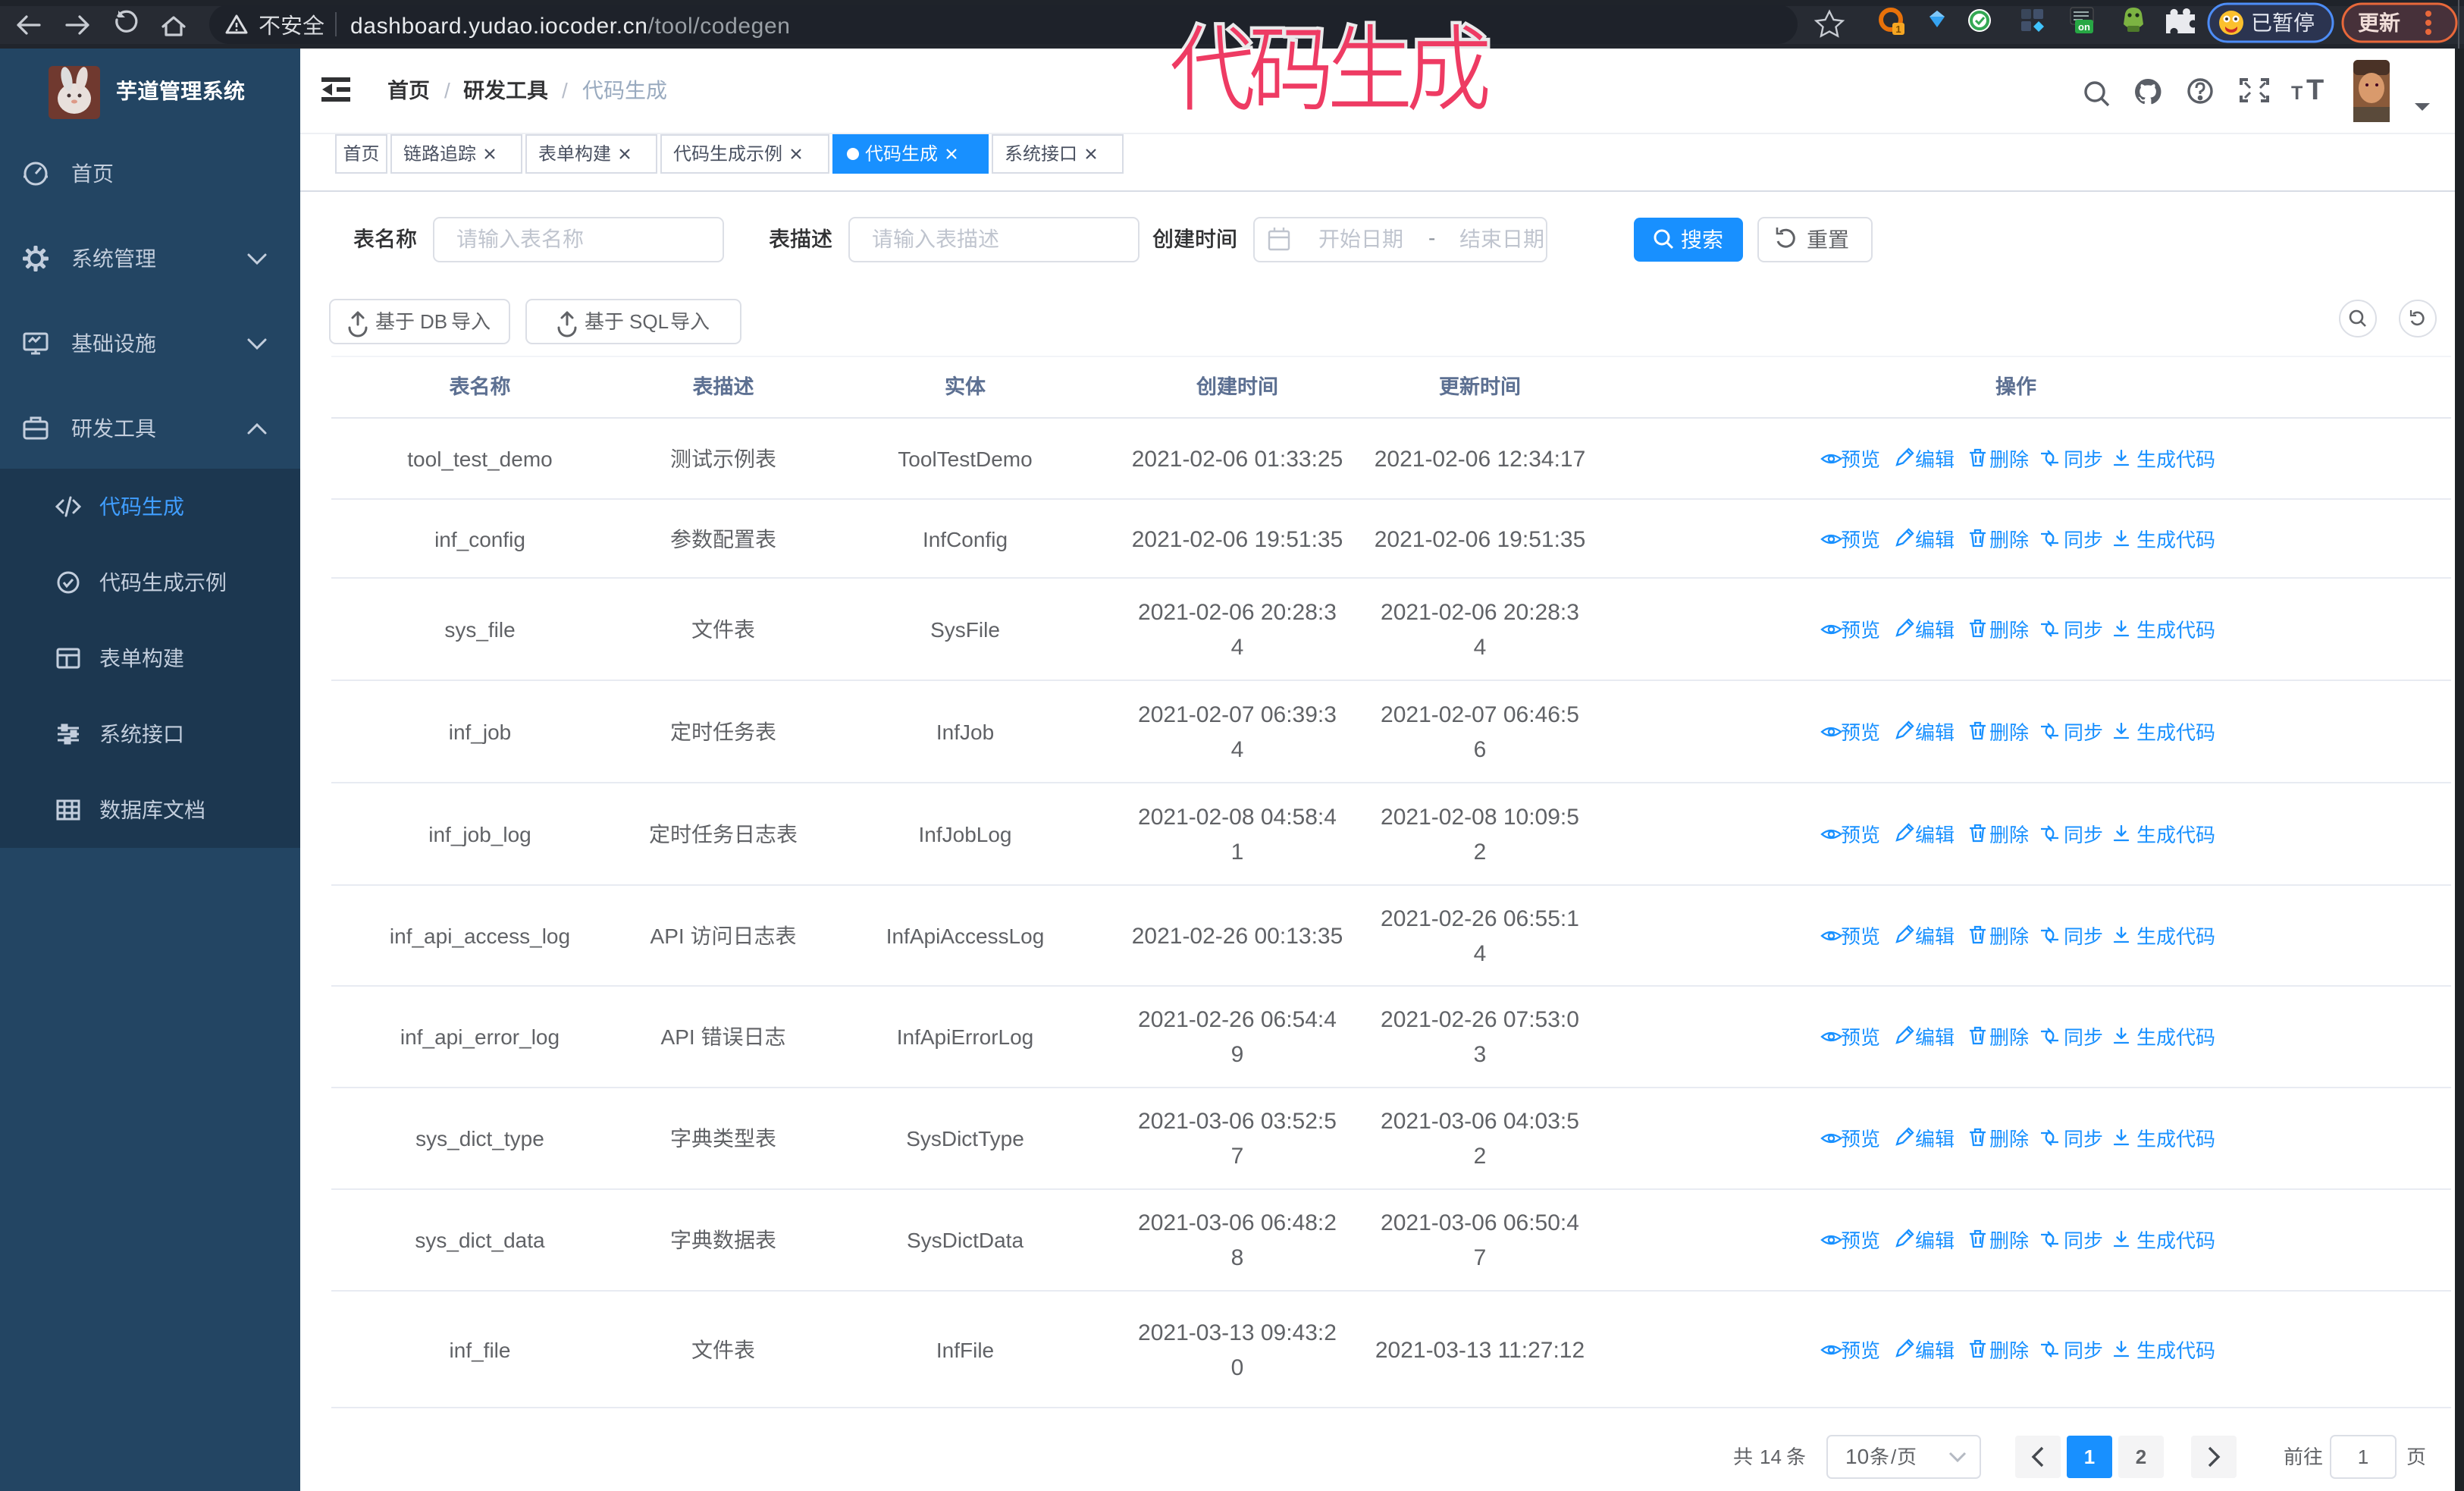 This screenshot has width=2464, height=1491. Describe the element at coordinates (1481, 1054) in the screenshot. I see `svg-text: 3` at that location.